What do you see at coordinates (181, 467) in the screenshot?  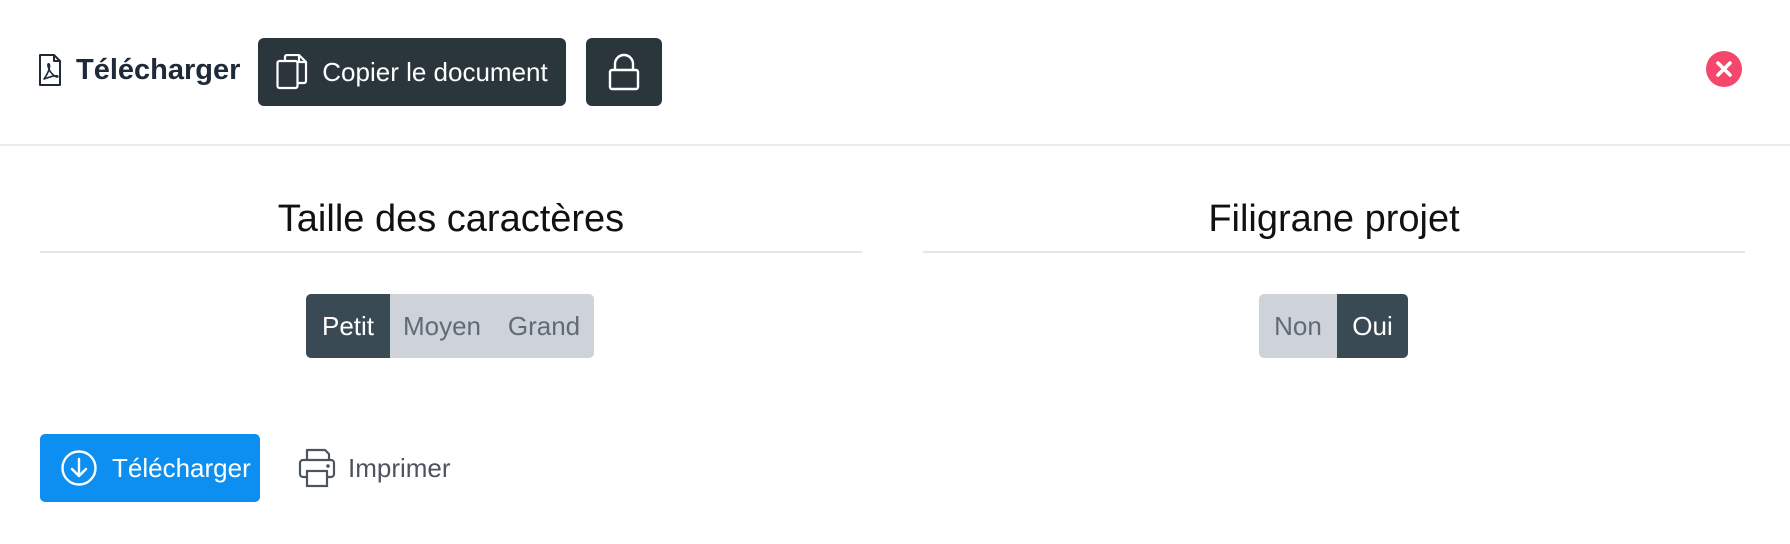 I see `download-label: Télécharger` at bounding box center [181, 467].